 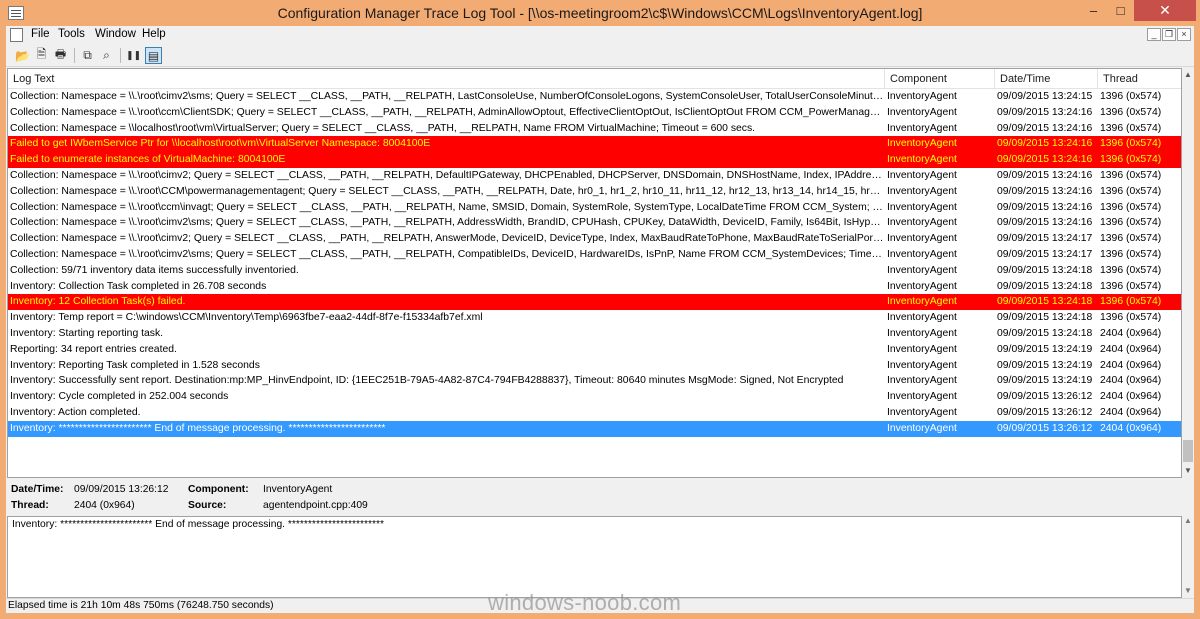 What do you see at coordinates (1093, 10) in the screenshot?
I see `minimize-button: –` at bounding box center [1093, 10].